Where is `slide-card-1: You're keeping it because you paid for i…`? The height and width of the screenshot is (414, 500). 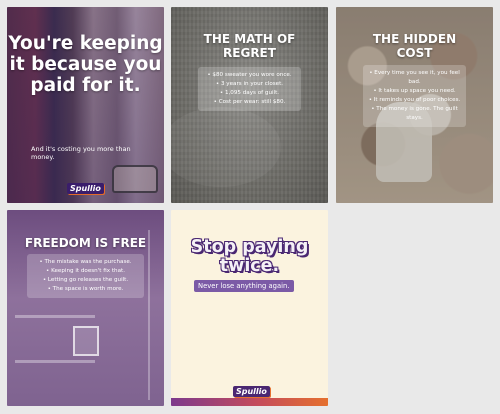
slide-card-1: You're keeping it because you paid for i… is located at coordinates (85, 105).